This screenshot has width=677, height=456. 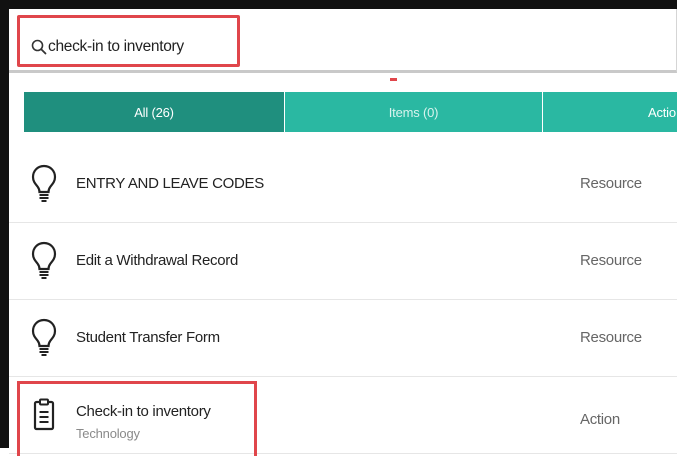 What do you see at coordinates (108, 433) in the screenshot?
I see `result-subtitle: Technology` at bounding box center [108, 433].